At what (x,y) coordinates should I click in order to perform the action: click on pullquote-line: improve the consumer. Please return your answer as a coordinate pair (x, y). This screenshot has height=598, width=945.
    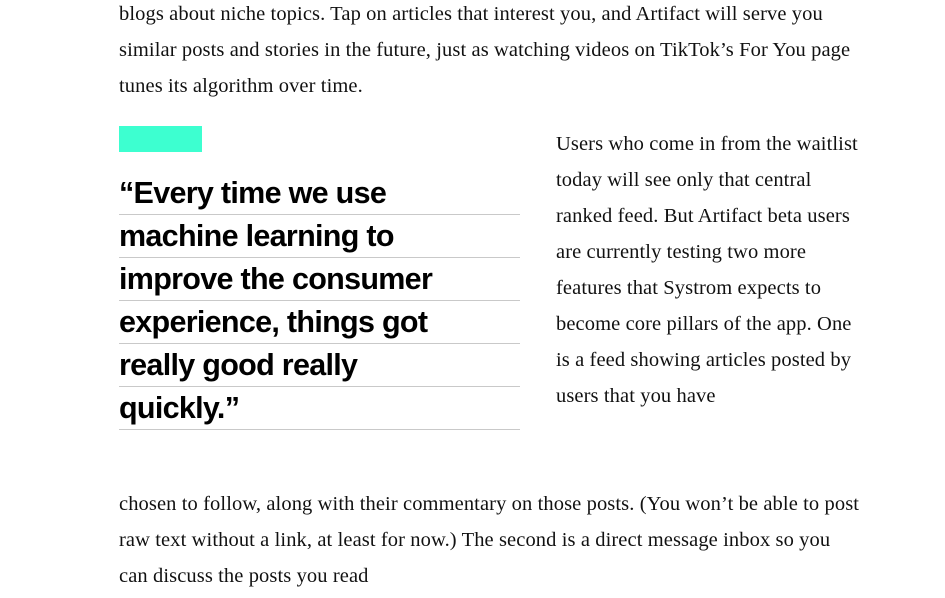
    Looking at the image, I should click on (319, 279).